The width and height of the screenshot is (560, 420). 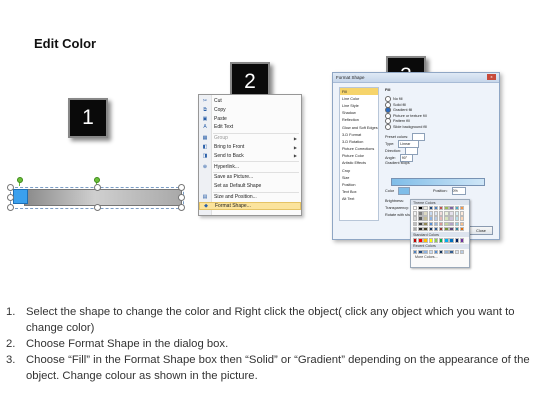 I want to click on menu-item-send-to-back: ◨ Send to Back ▶, so click(x=250, y=156).